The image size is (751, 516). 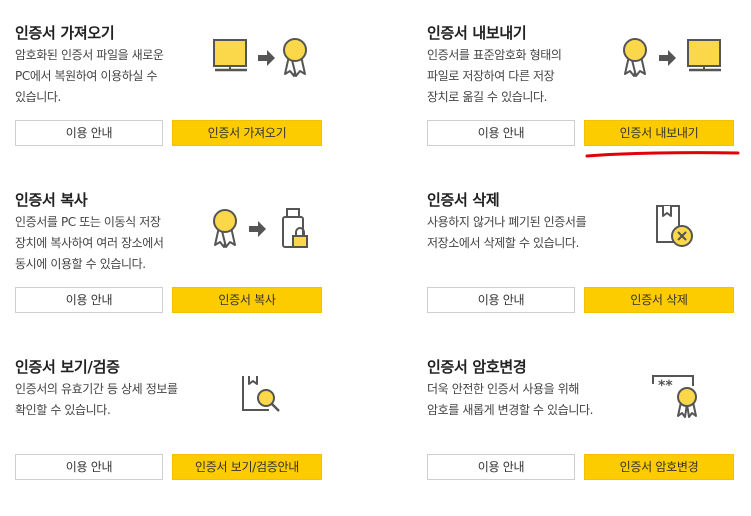 I want to click on desc-line: 장치에 복사하여 여러 장소에서, so click(x=89, y=243).